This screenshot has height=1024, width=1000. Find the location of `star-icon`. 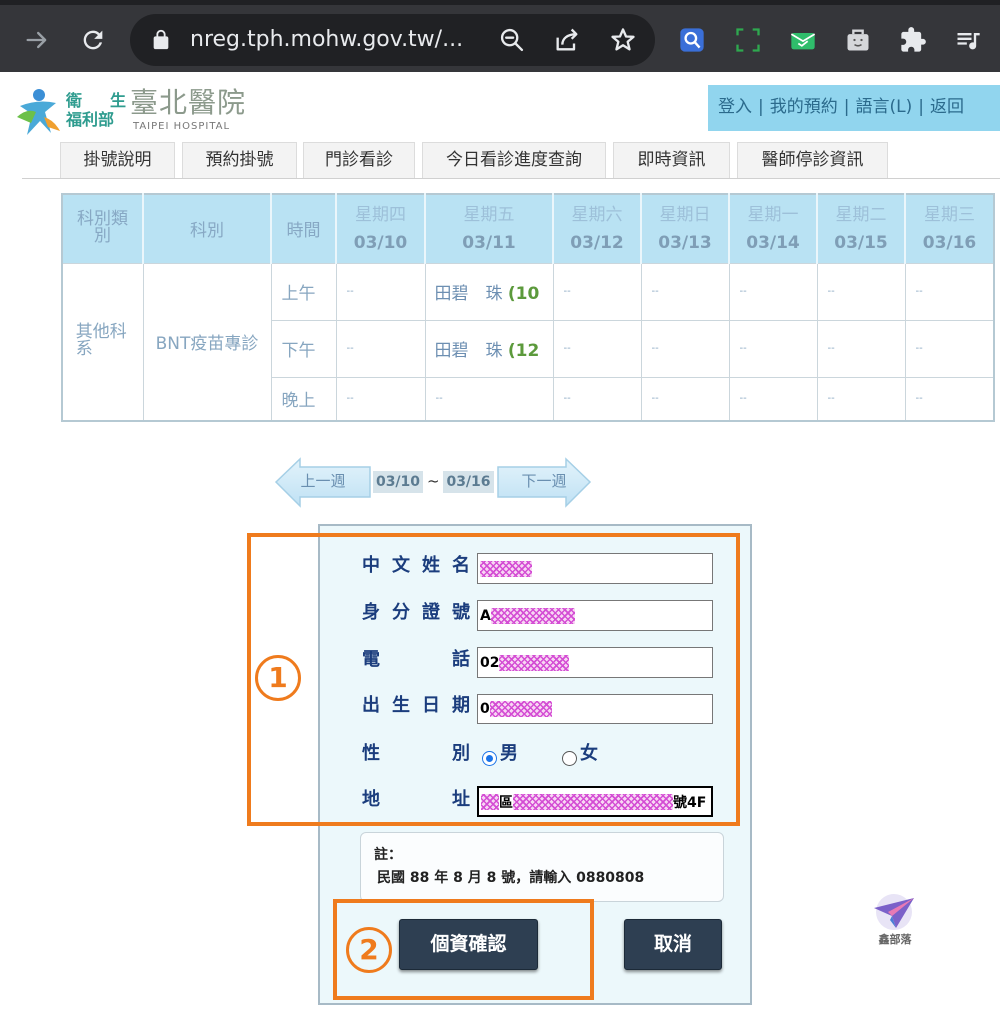

star-icon is located at coordinates (623, 40).